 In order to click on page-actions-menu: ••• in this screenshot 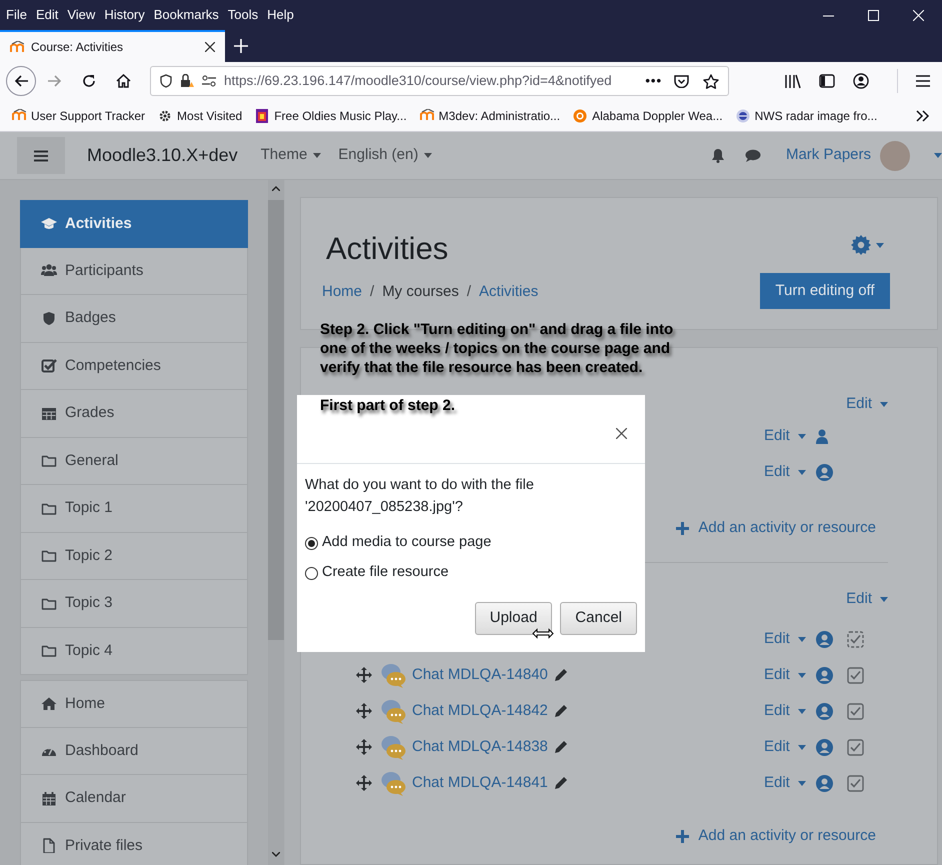, I will do `click(653, 81)`.